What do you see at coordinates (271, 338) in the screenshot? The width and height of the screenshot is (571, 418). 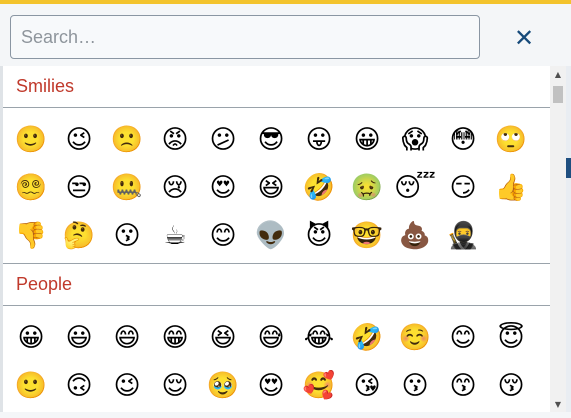 I see `emoji-button: 😅` at bounding box center [271, 338].